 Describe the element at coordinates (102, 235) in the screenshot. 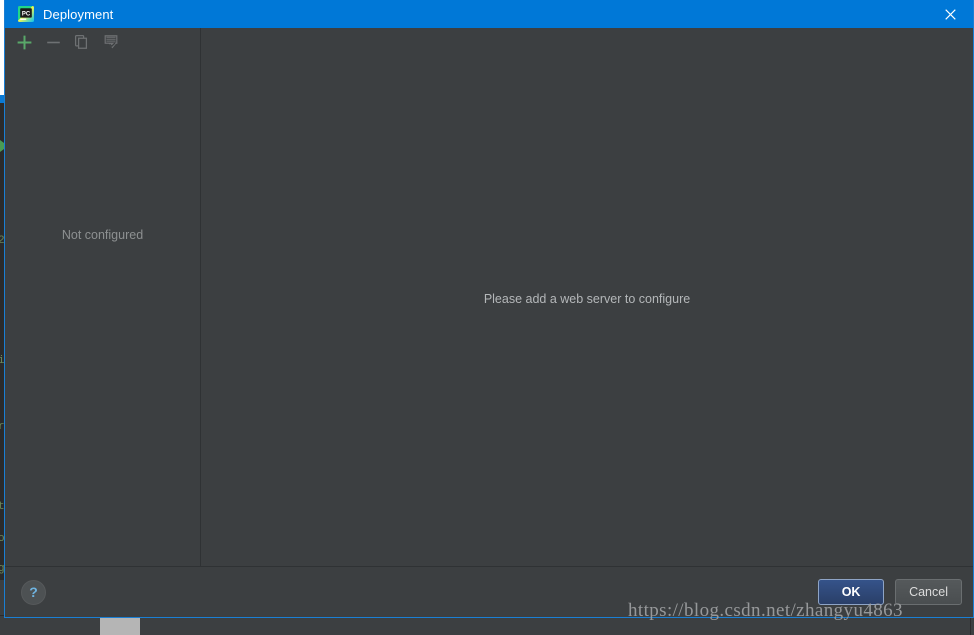

I see `server-list-empty-label: Not configured` at that location.